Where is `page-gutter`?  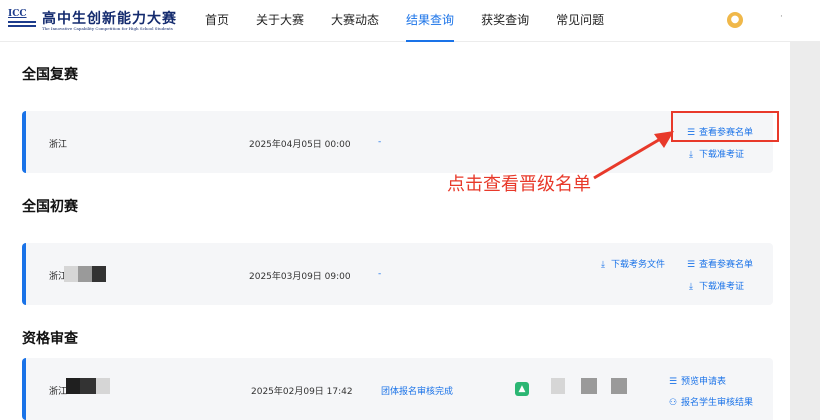
page-gutter is located at coordinates (805, 231).